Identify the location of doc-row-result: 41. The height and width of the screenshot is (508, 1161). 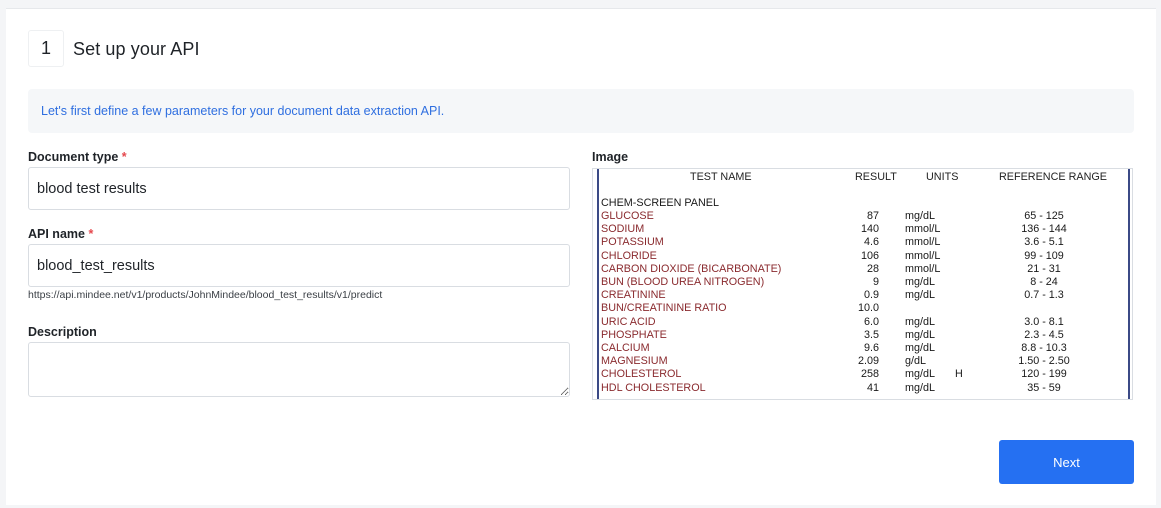
(872, 387).